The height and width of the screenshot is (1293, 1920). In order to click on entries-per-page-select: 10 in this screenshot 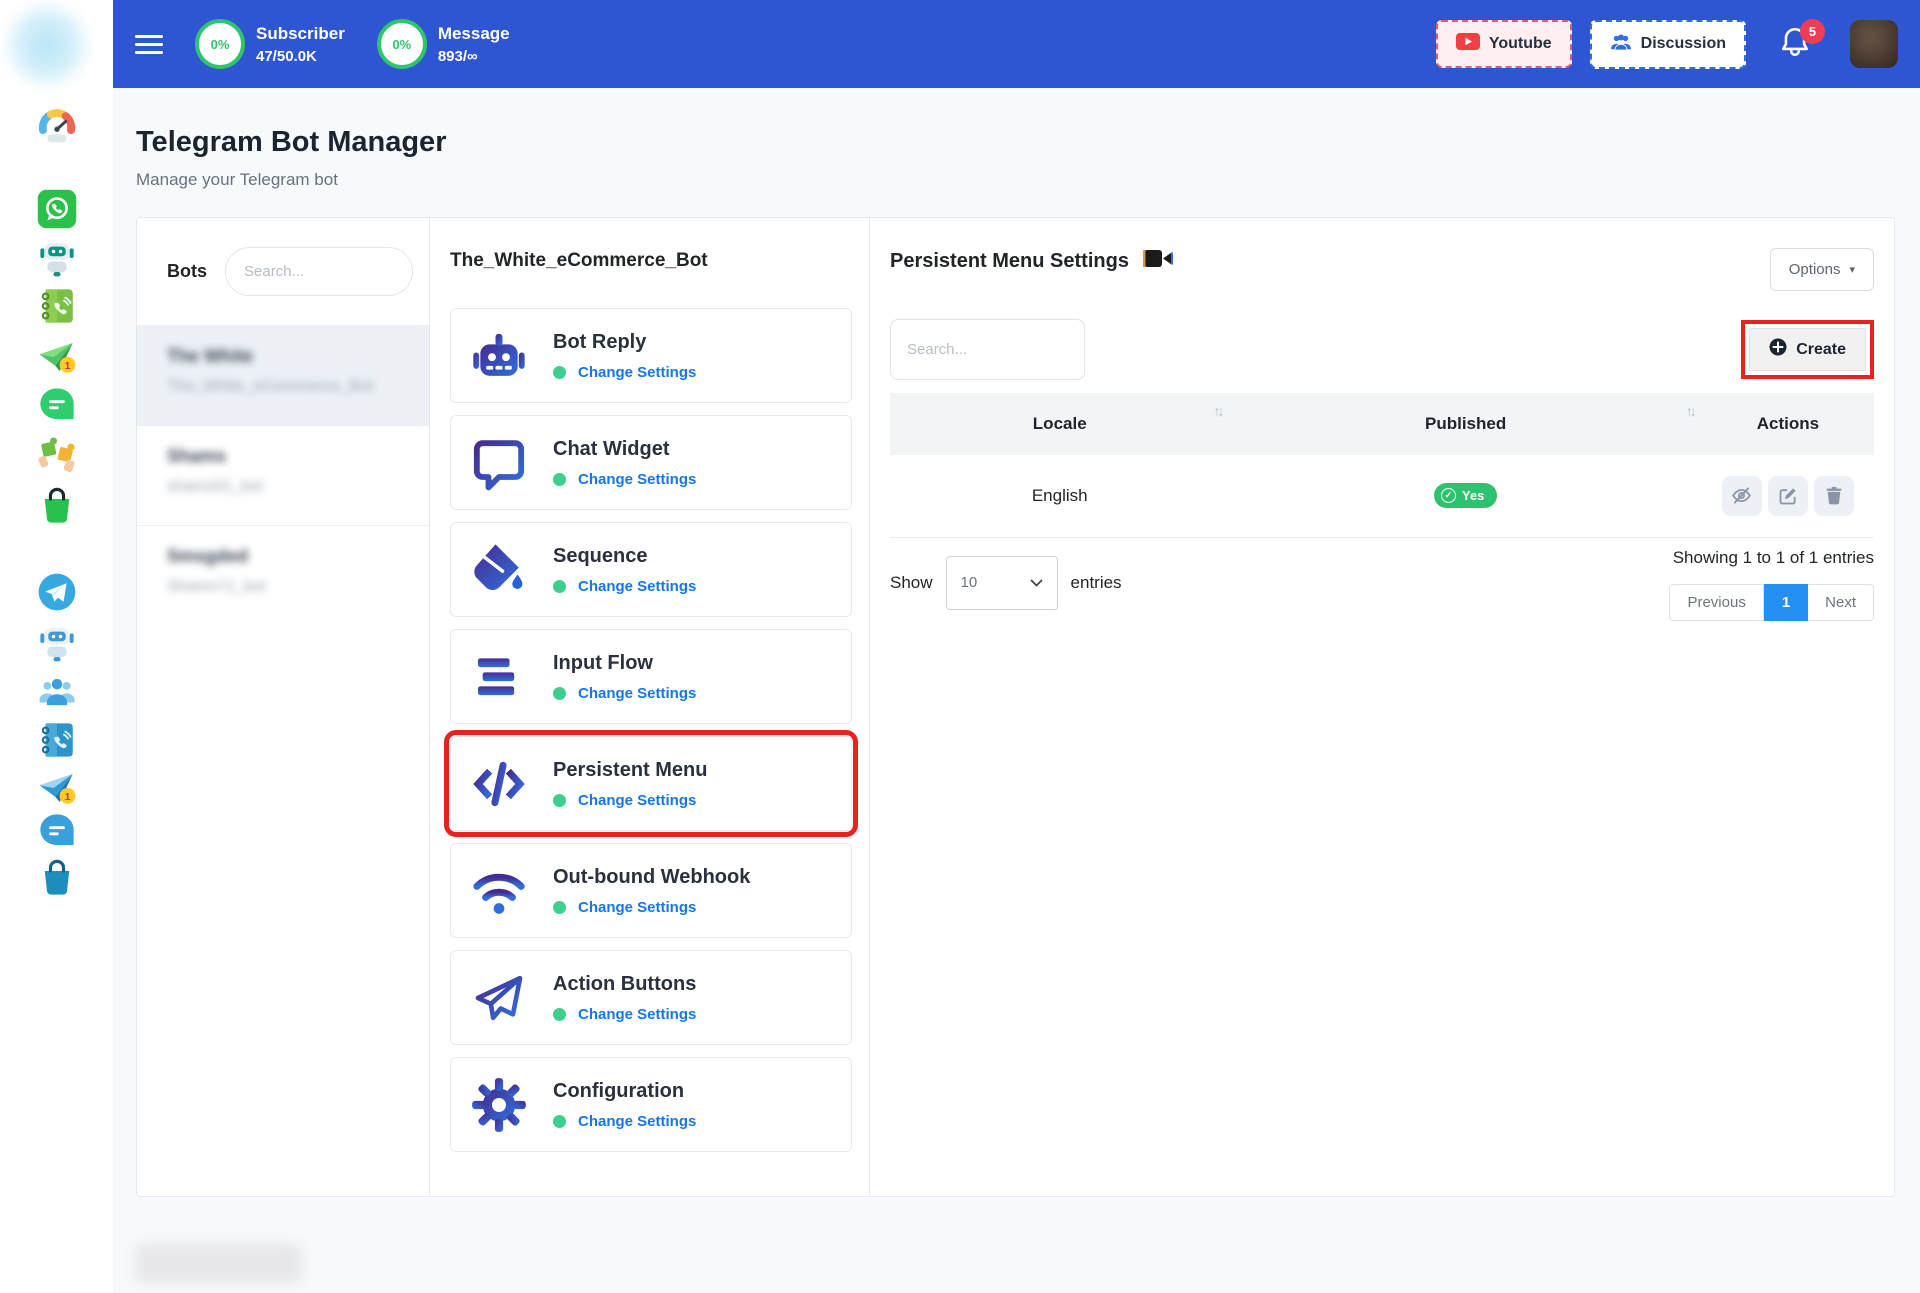, I will do `click(1001, 582)`.